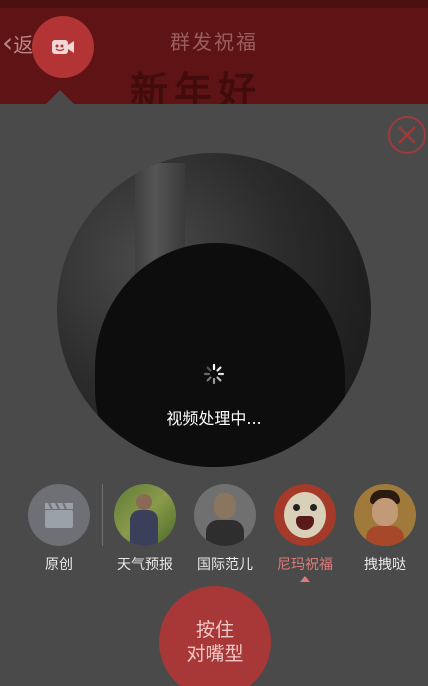 The width and height of the screenshot is (428, 686). Describe the element at coordinates (59, 565) in the screenshot. I see `filter-label: 原创` at that location.